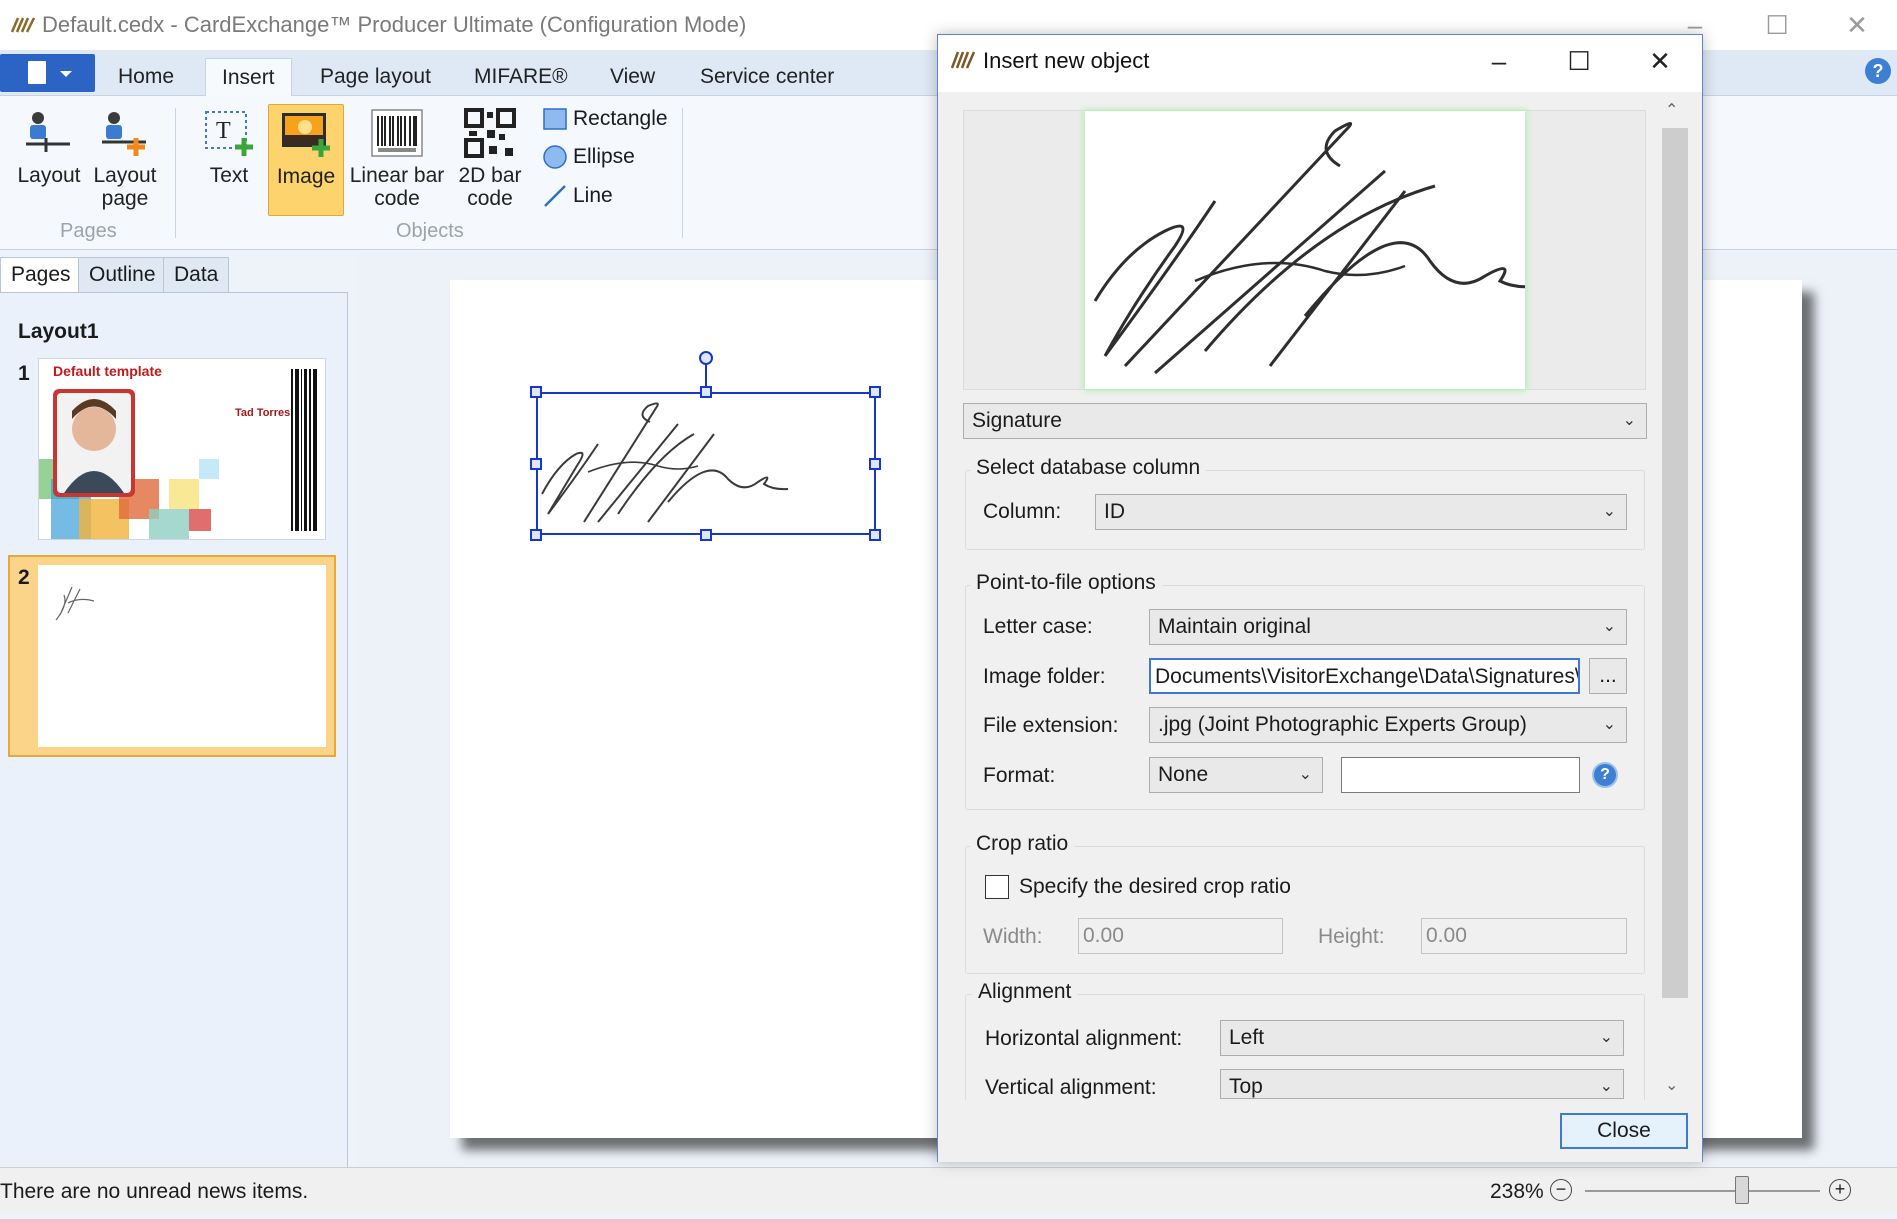  Describe the element at coordinates (1114, 511) in the screenshot. I see `column-value: ID` at that location.